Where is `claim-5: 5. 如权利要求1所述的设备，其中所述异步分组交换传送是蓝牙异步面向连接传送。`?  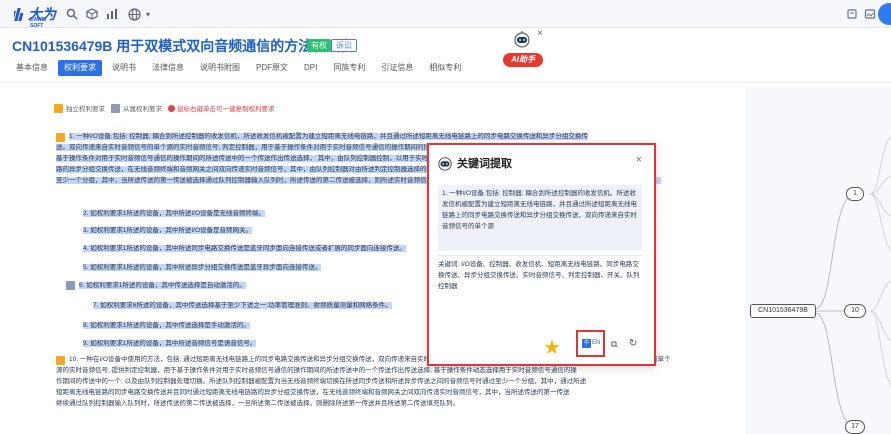 claim-5: 5. 如权利要求1所述的设备，其中所述异步分组交换传送是蓝牙异步面向连接传送。 is located at coordinates (253, 267).